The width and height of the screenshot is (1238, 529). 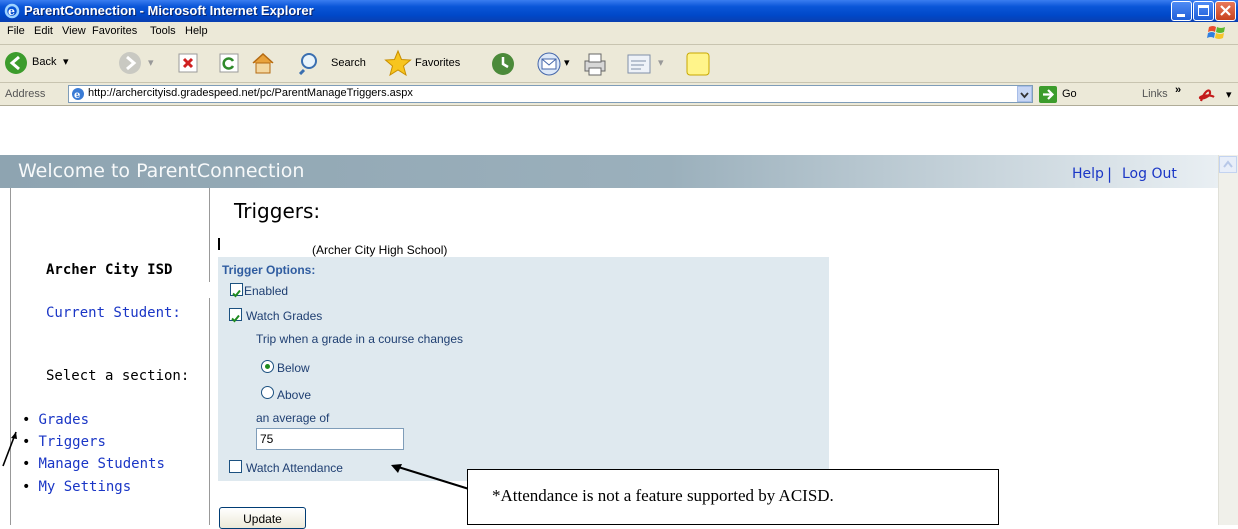 What do you see at coordinates (85, 487) in the screenshot?
I see `nav-label: My Settings` at bounding box center [85, 487].